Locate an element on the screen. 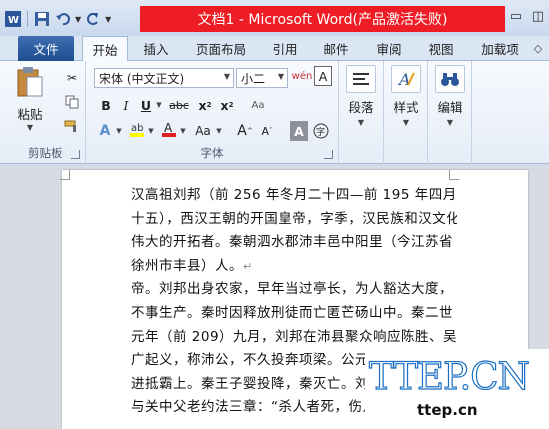 Image resolution: width=549 pixels, height=429 pixels. doc-line: 不事生产。秦时因释放刑徒而亡匿芒砀山中。秦二世 is located at coordinates (292, 312).